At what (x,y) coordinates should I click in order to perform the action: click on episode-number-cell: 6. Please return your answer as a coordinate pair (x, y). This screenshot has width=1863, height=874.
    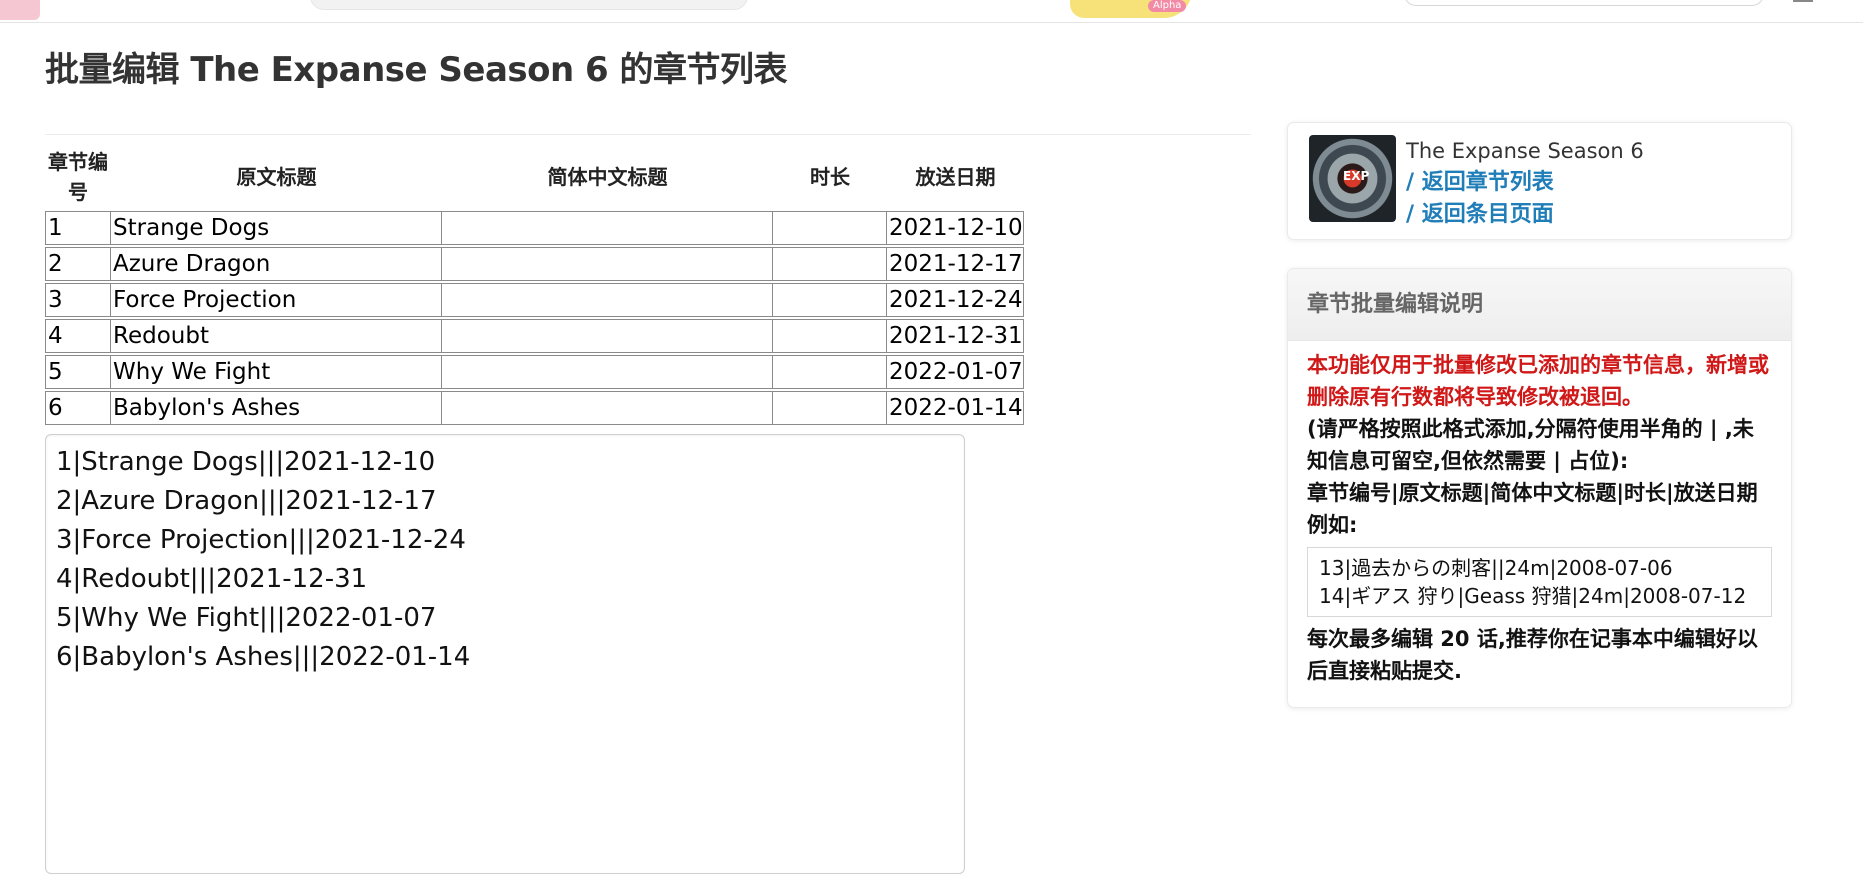
    Looking at the image, I should click on (78, 408).